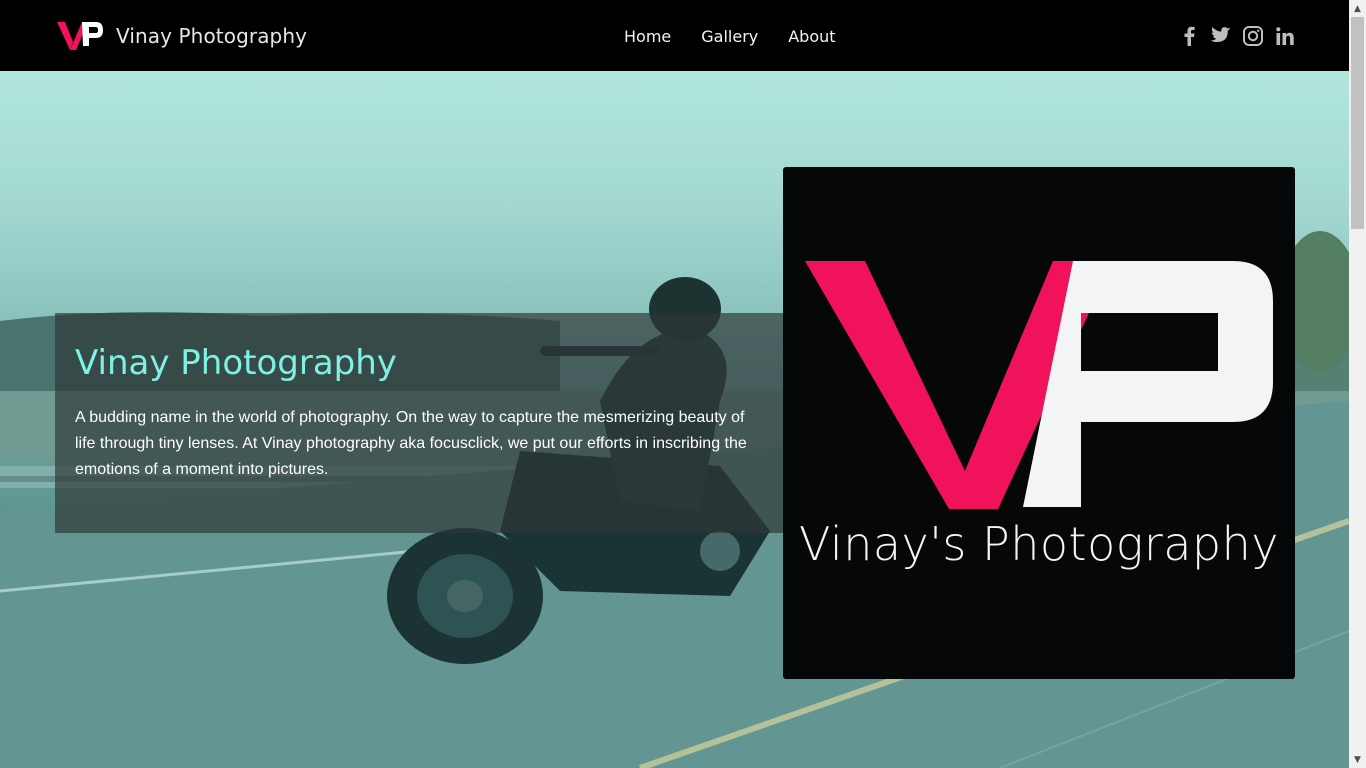  What do you see at coordinates (647, 36) in the screenshot?
I see `nav-link-home: Home` at bounding box center [647, 36].